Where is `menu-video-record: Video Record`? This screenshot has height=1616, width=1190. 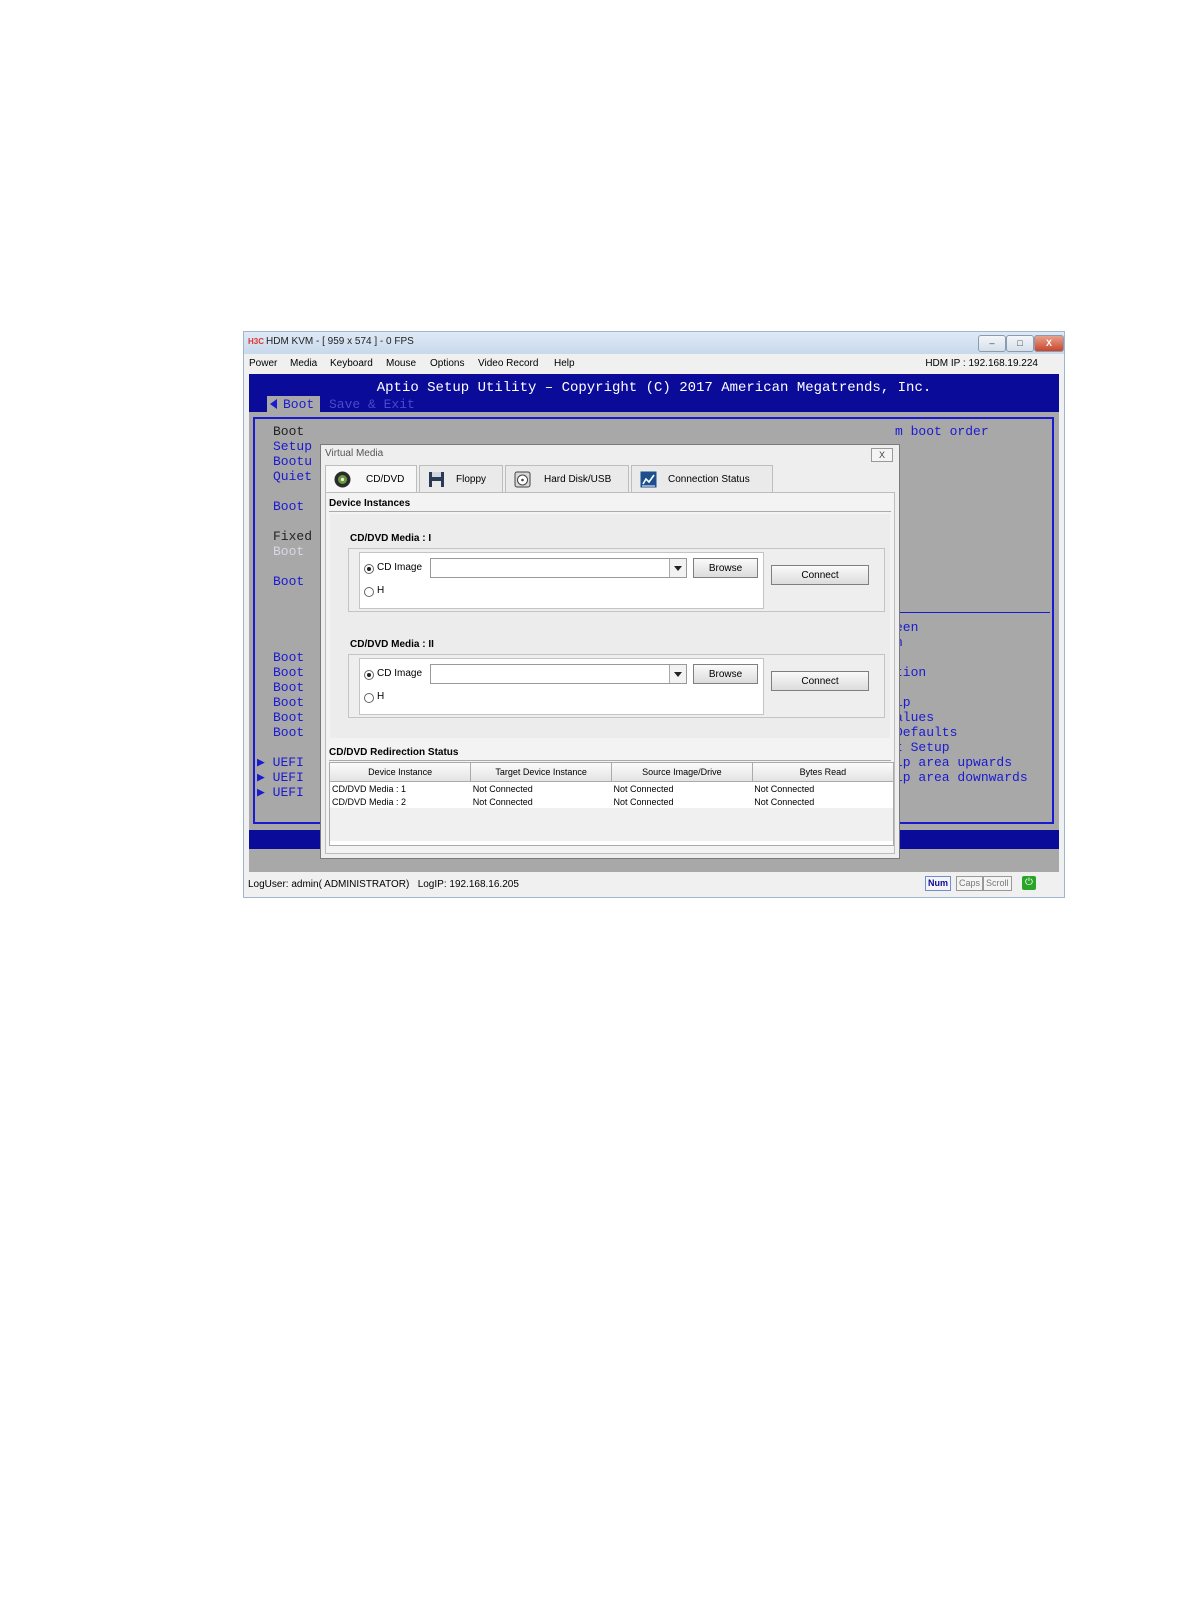
menu-video-record: Video Record is located at coordinates (508, 363).